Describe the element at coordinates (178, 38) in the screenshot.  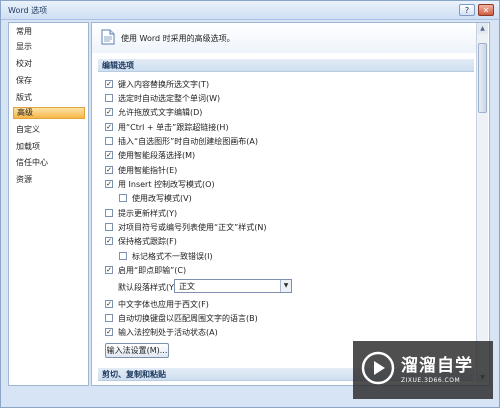
I see `panel-header-text: 使用 Word 时采用的高级选项。` at that location.